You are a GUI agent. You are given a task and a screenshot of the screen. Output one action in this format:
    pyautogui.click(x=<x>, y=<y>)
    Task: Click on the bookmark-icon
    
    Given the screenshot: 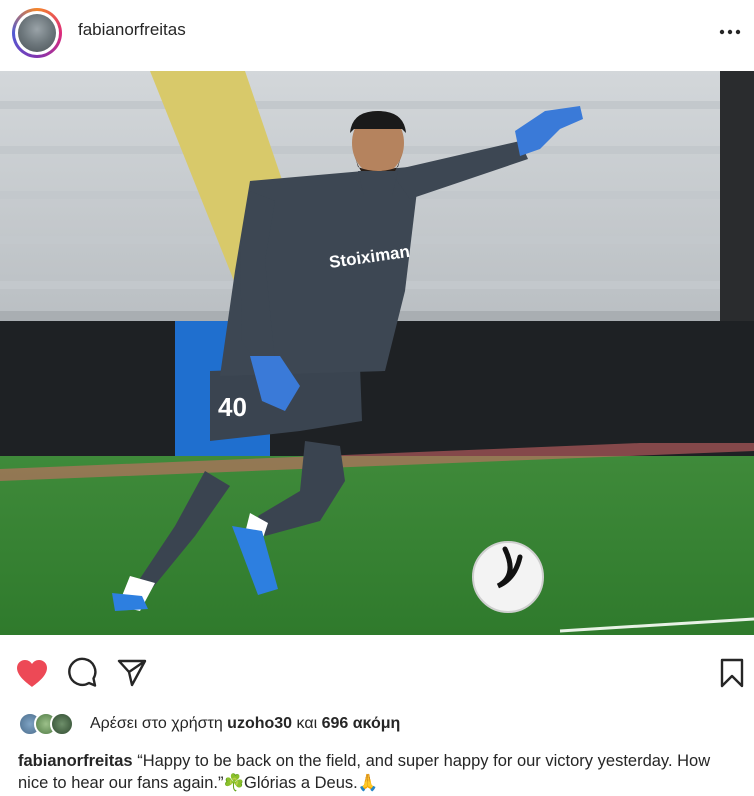 What is the action you would take?
    pyautogui.click(x=732, y=673)
    